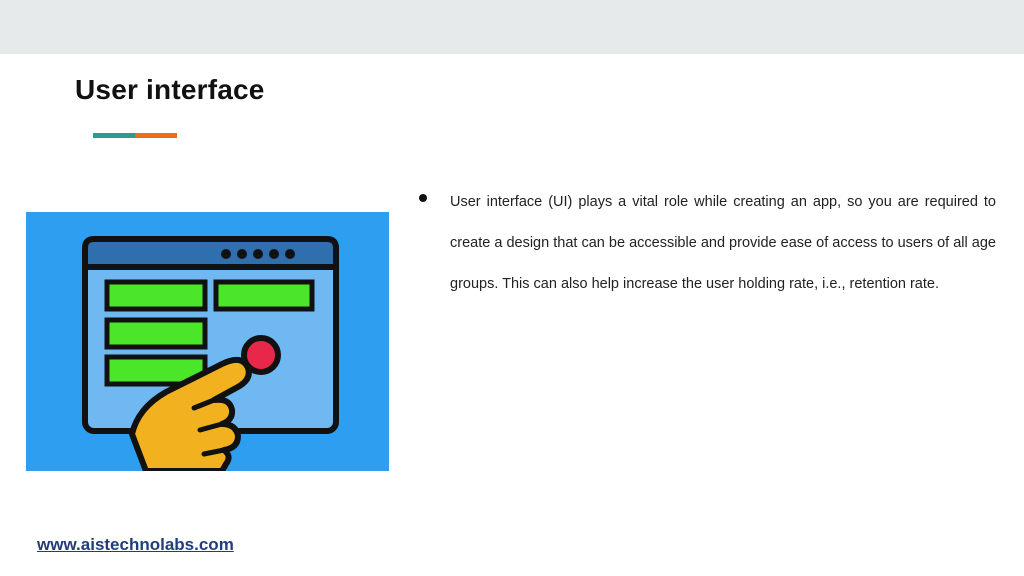  What do you see at coordinates (156, 135) in the screenshot?
I see `title-accent-orange` at bounding box center [156, 135].